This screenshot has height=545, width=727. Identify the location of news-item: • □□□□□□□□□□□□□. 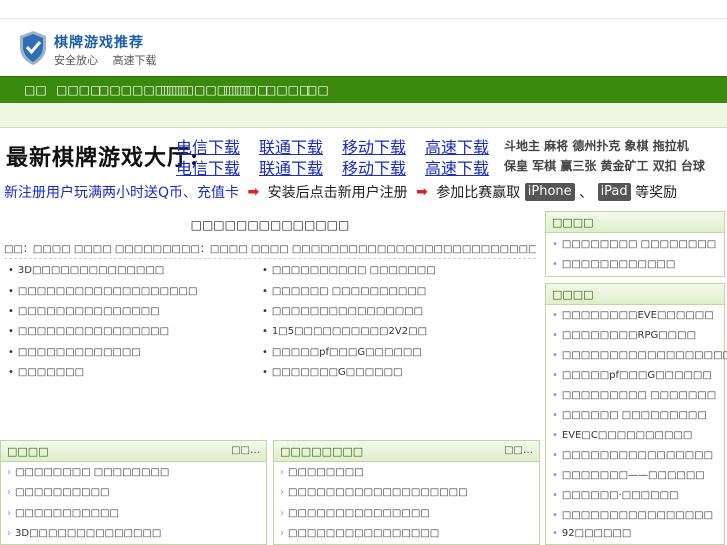
(74, 352).